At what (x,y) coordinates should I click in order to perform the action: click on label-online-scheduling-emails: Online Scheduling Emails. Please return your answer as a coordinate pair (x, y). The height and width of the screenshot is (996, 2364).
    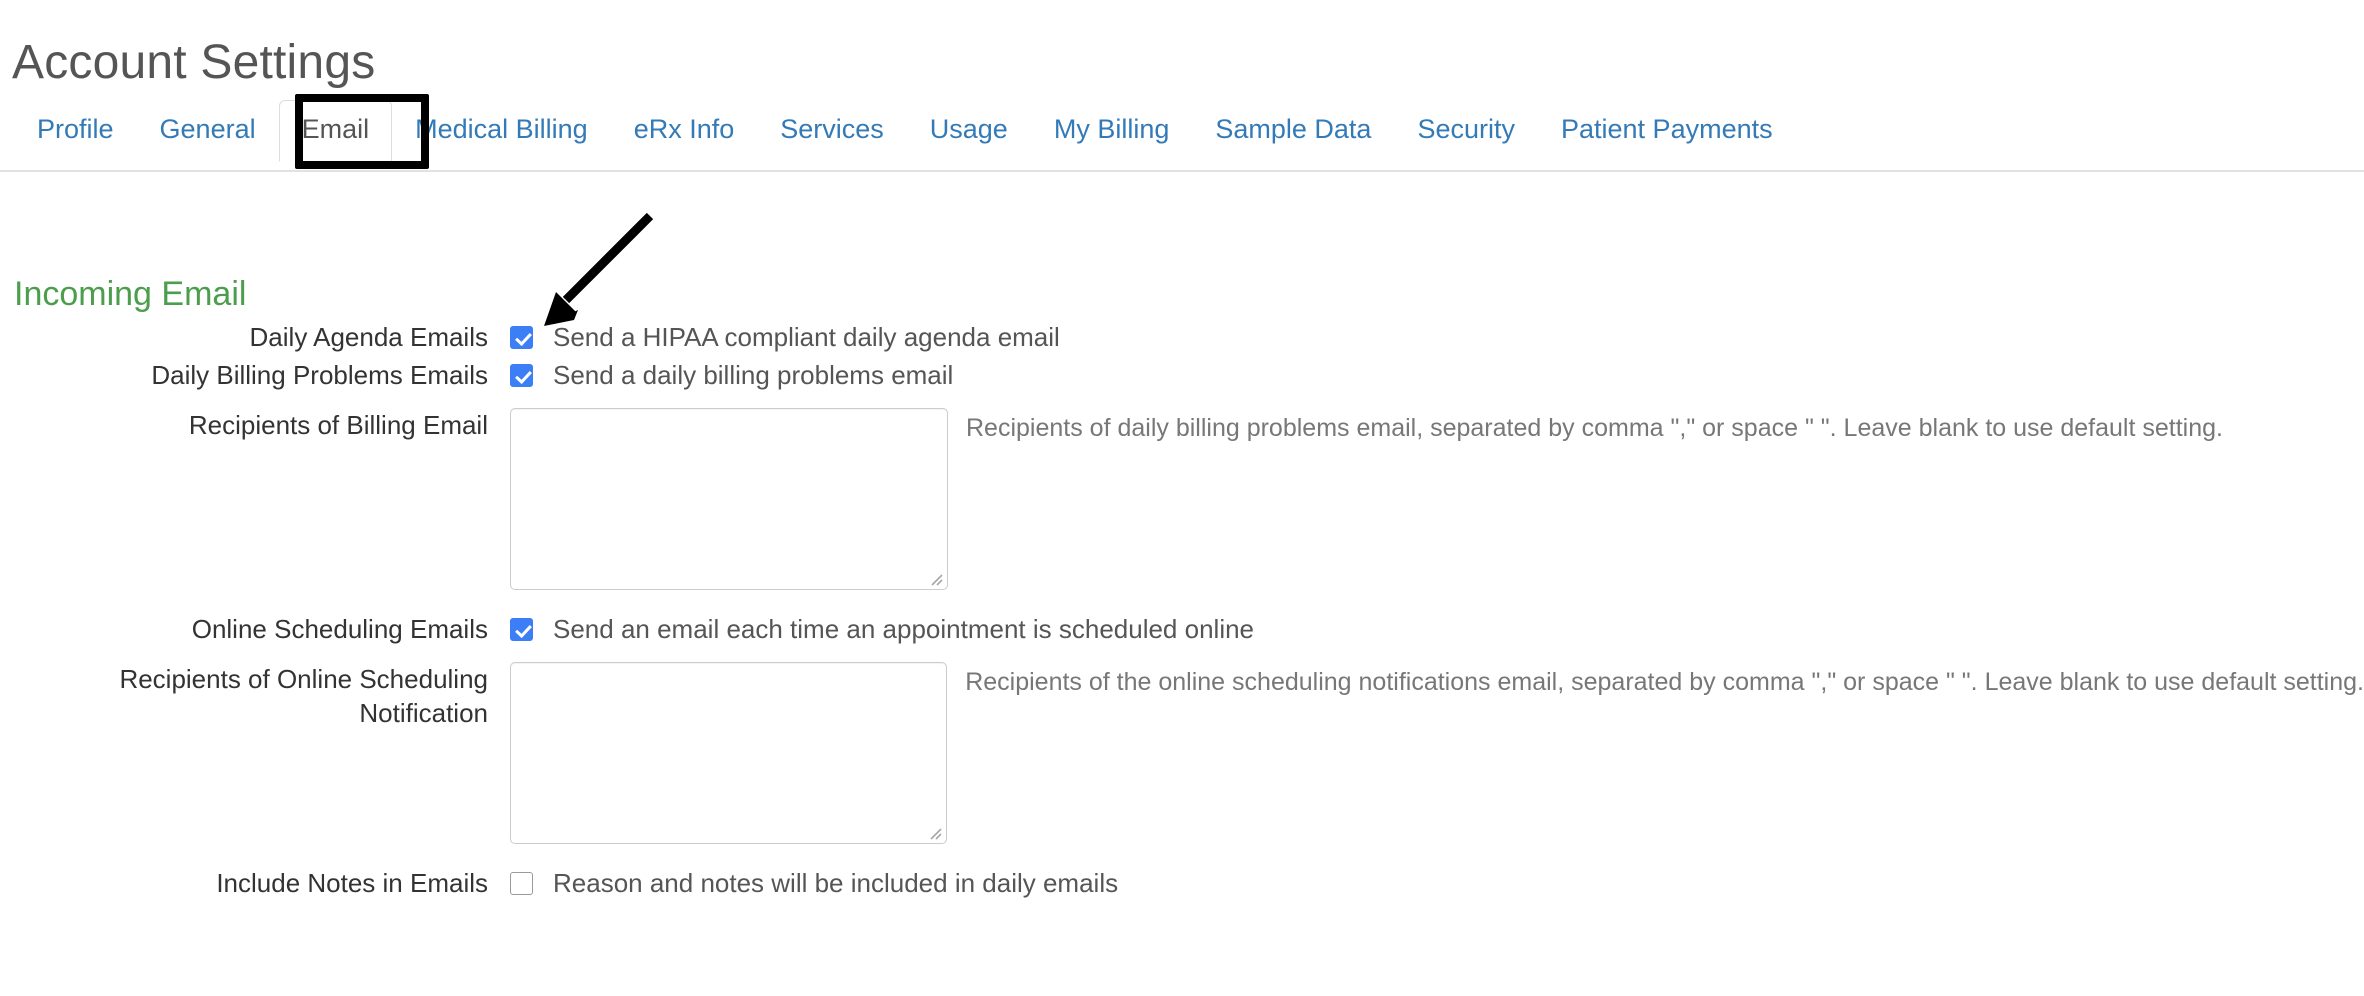
    Looking at the image, I should click on (339, 629).